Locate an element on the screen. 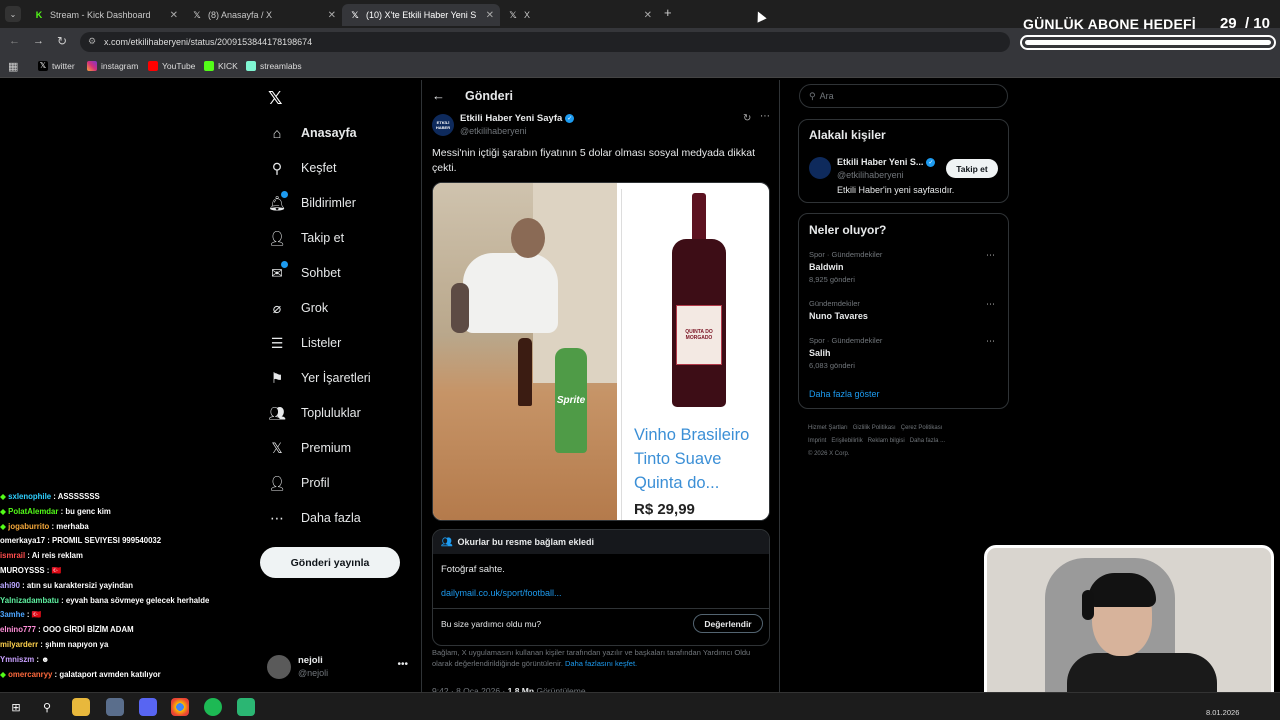 Image resolution: width=1280 pixels, height=720 pixels. rate-button: Değerlendir is located at coordinates (728, 623).